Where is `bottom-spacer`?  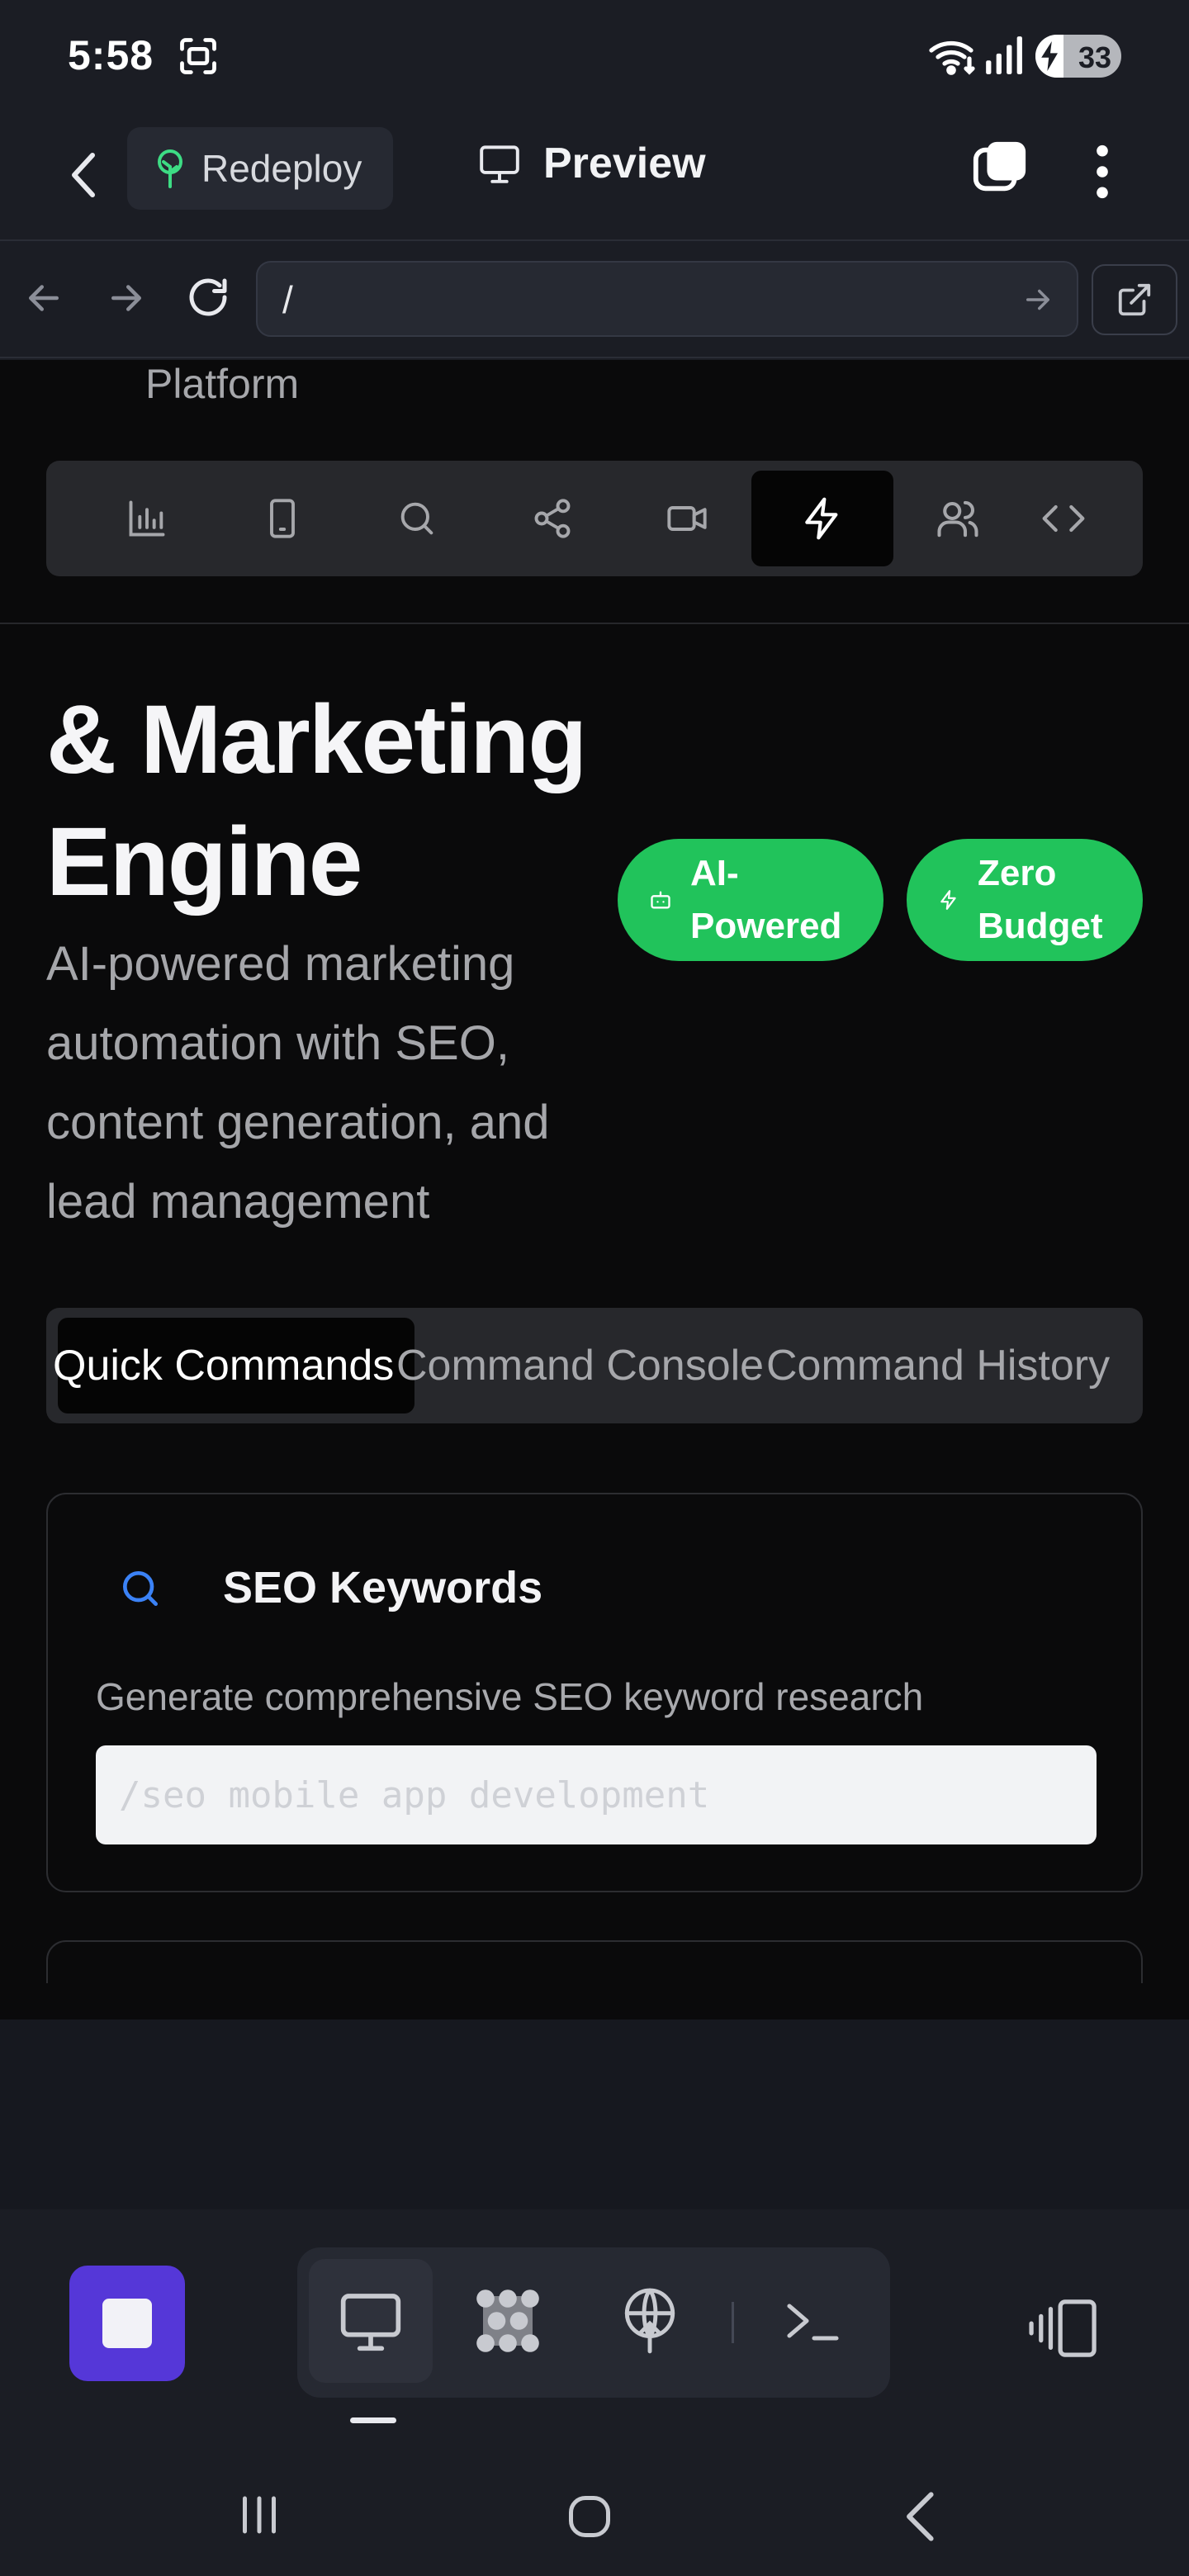 bottom-spacer is located at coordinates (594, 2114).